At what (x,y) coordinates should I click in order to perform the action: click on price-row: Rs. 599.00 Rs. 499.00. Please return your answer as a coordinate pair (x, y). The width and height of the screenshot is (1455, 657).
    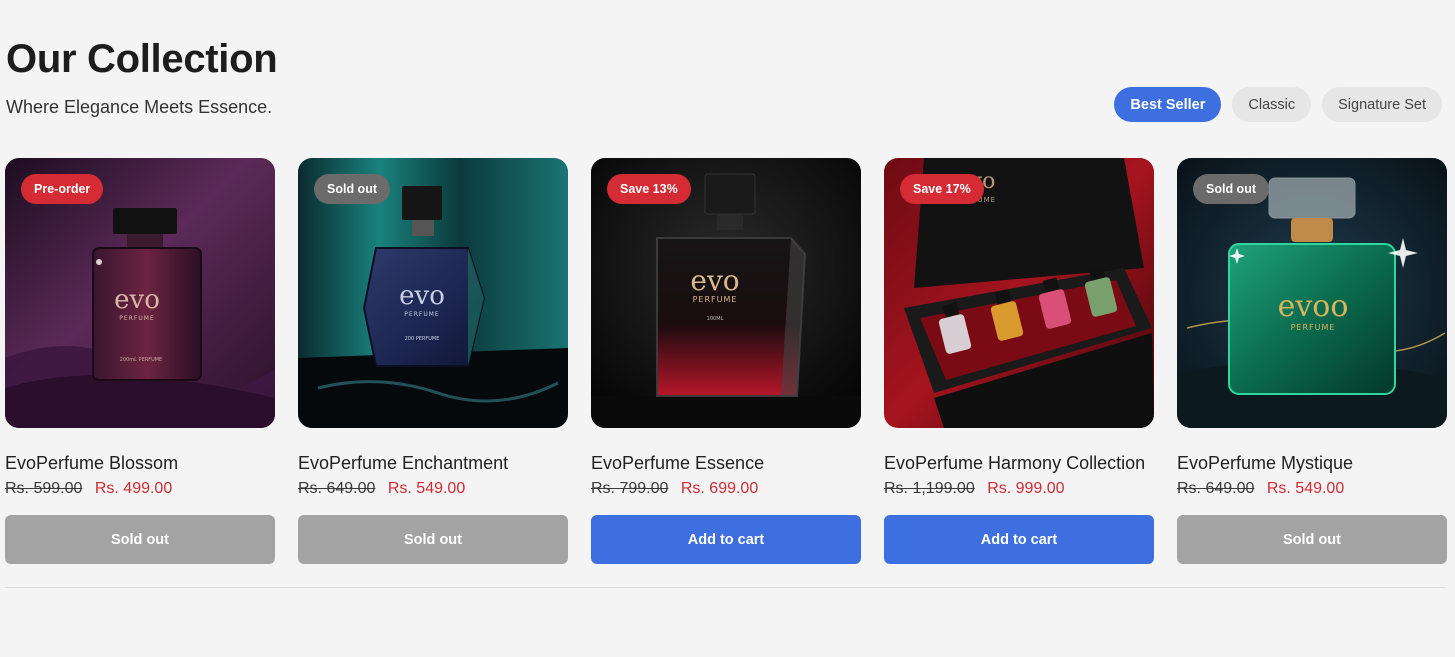
    Looking at the image, I should click on (140, 489).